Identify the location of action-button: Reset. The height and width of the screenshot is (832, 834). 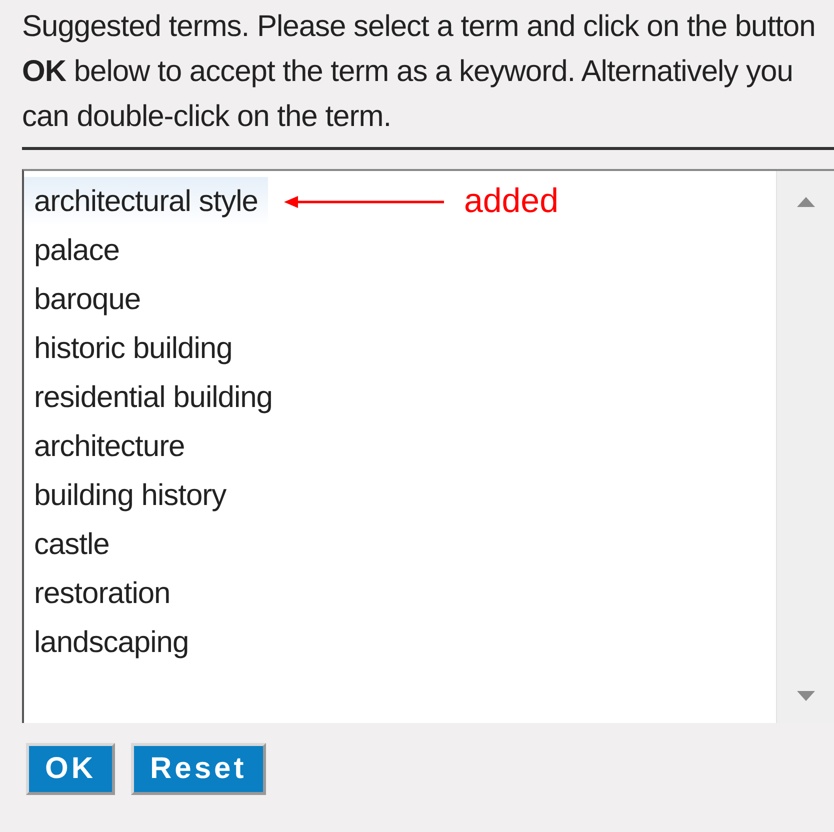
(198, 769).